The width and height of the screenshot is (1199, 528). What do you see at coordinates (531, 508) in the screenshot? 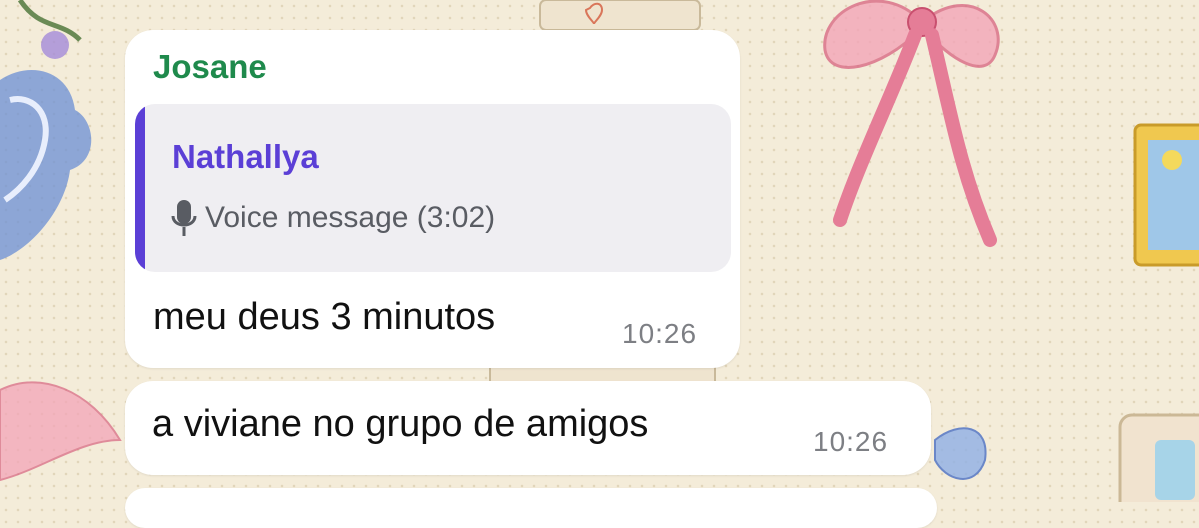
I see `message-bubble` at bounding box center [531, 508].